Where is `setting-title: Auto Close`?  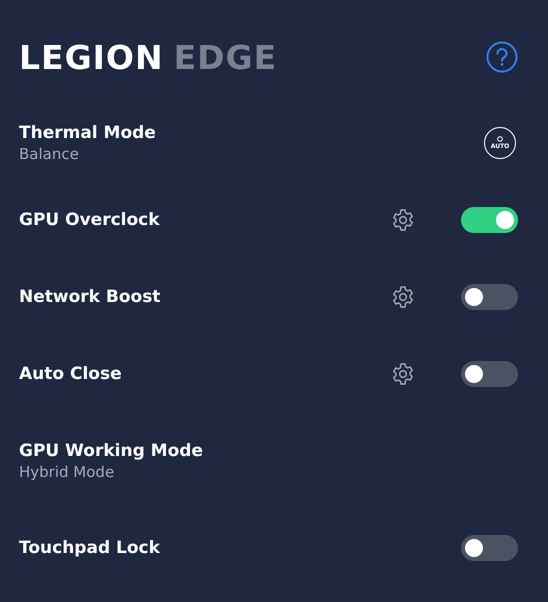
setting-title: Auto Close is located at coordinates (71, 374).